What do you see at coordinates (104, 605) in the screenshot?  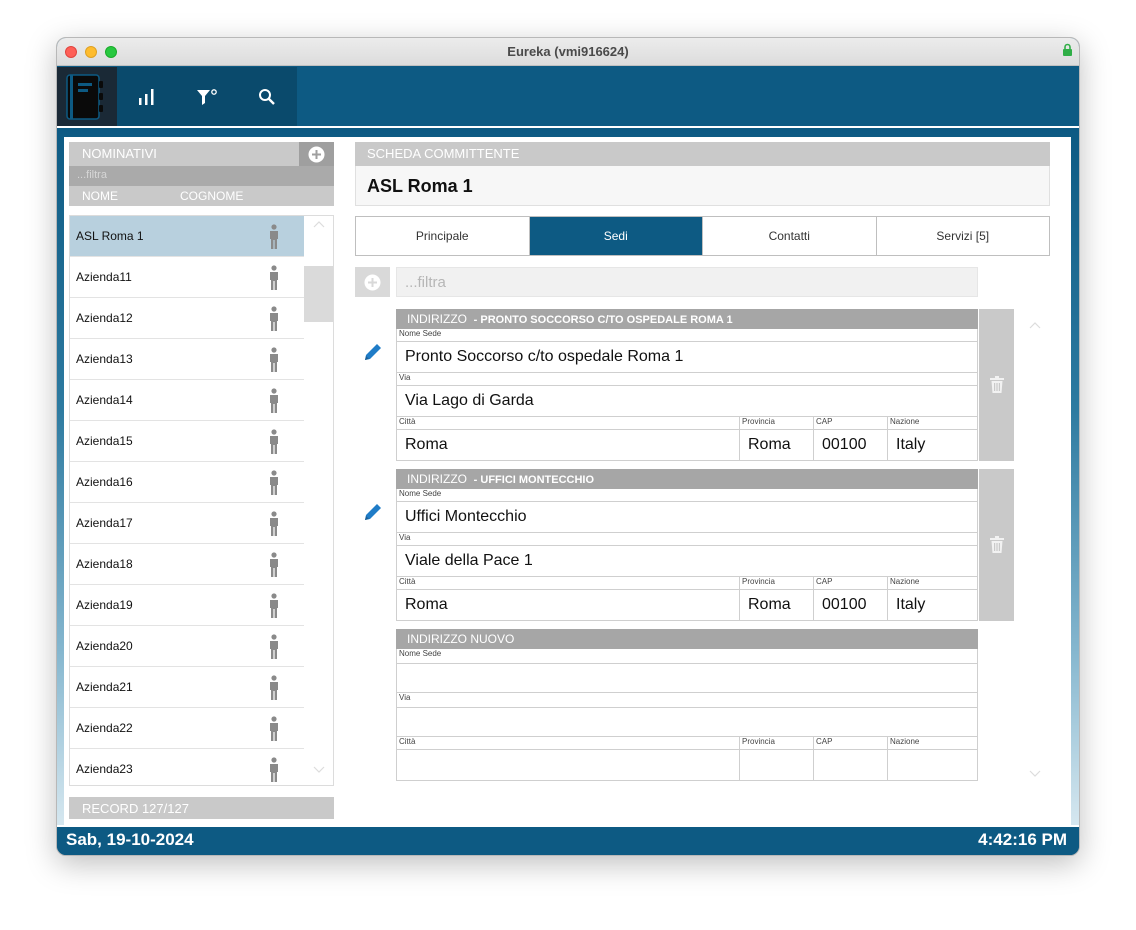 I see `list-item-name: Azienda19` at bounding box center [104, 605].